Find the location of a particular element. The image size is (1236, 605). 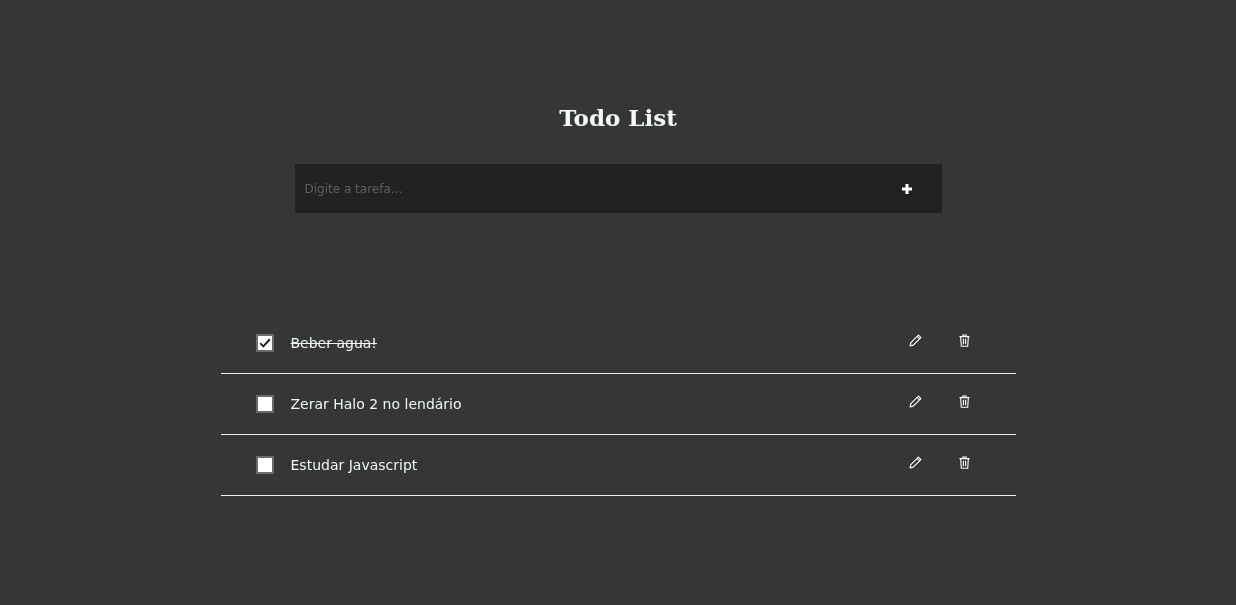

task-text: Estudar Javascript is located at coordinates (354, 465).